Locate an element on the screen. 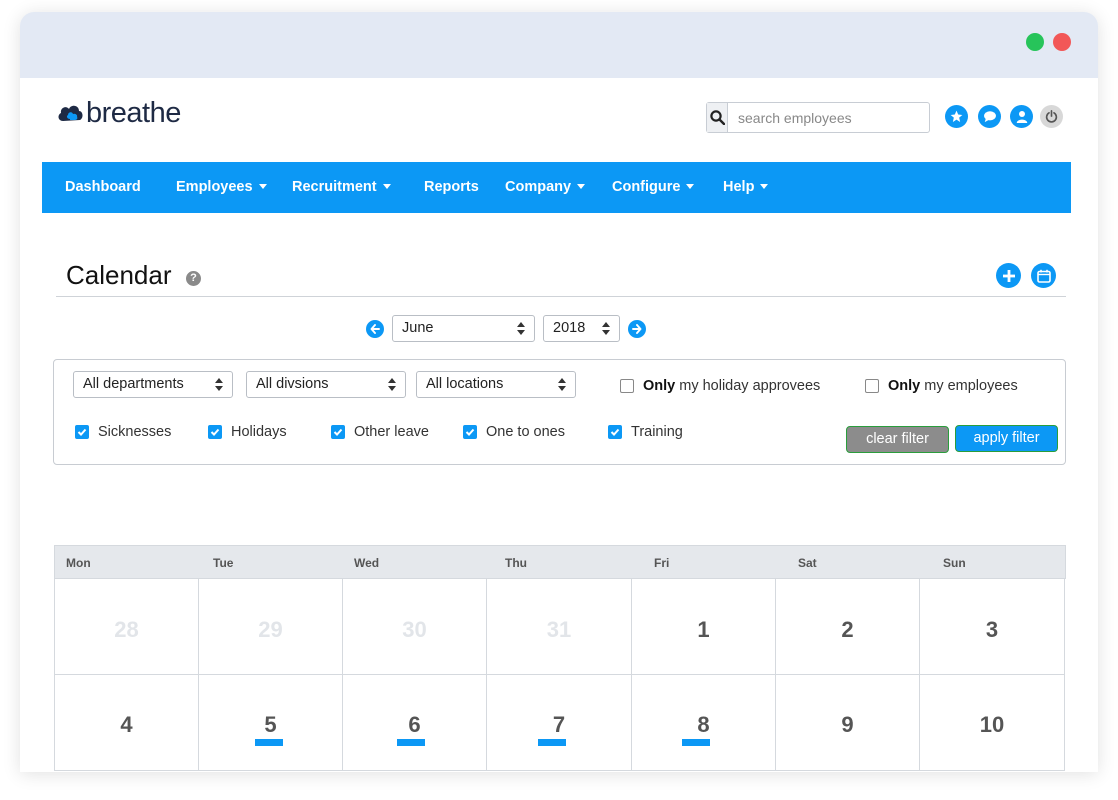 The height and width of the screenshot is (800, 1118). day-number: 8 is located at coordinates (703, 724).